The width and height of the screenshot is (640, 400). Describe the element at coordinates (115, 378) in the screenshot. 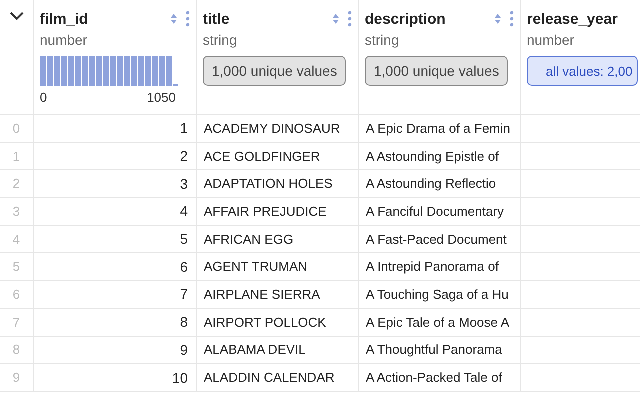

I see `table-cell: 10` at that location.